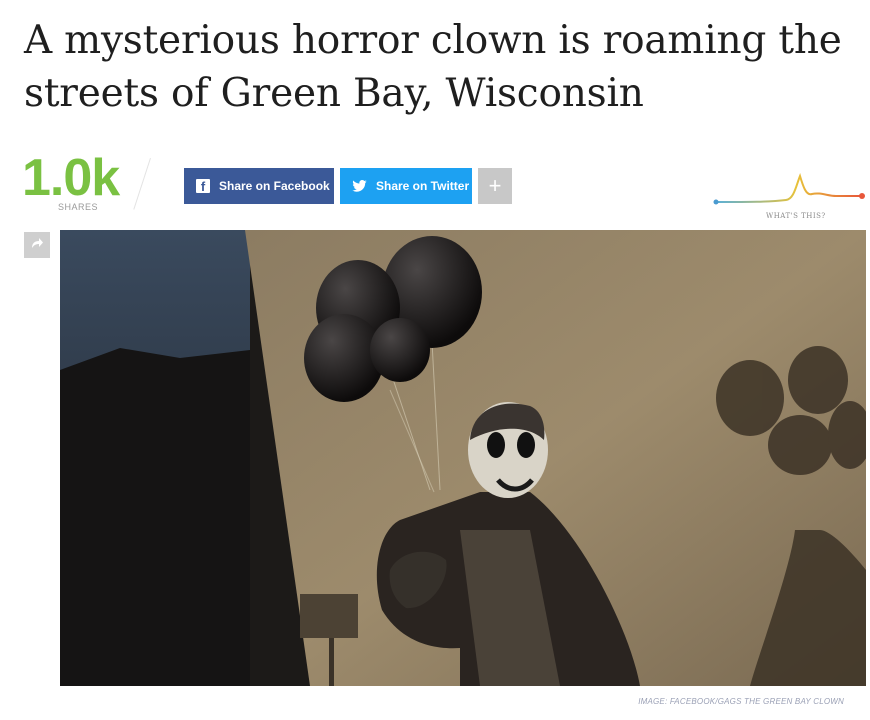  I want to click on share-more-label: +, so click(495, 185).